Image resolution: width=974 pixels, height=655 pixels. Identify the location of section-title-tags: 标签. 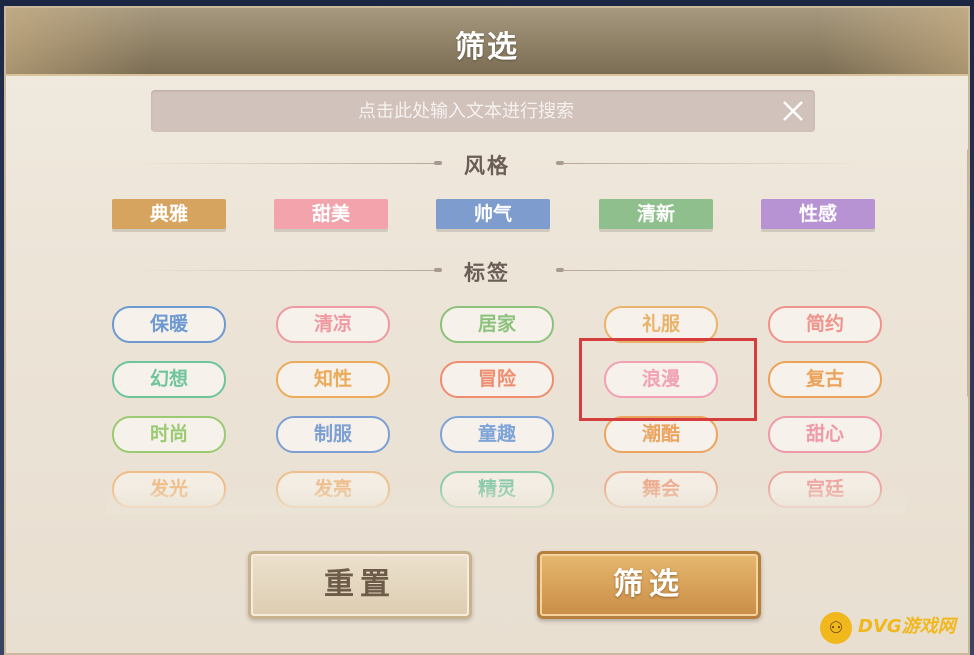
(487, 273).